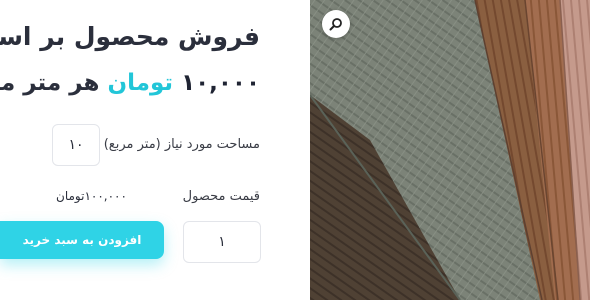 The height and width of the screenshot is (300, 590). I want to click on price-number: ۱۰,۰۰۰, so click(220, 83).